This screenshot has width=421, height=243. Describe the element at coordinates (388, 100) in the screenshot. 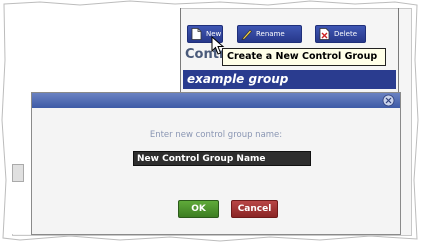

I see `close-icon` at that location.